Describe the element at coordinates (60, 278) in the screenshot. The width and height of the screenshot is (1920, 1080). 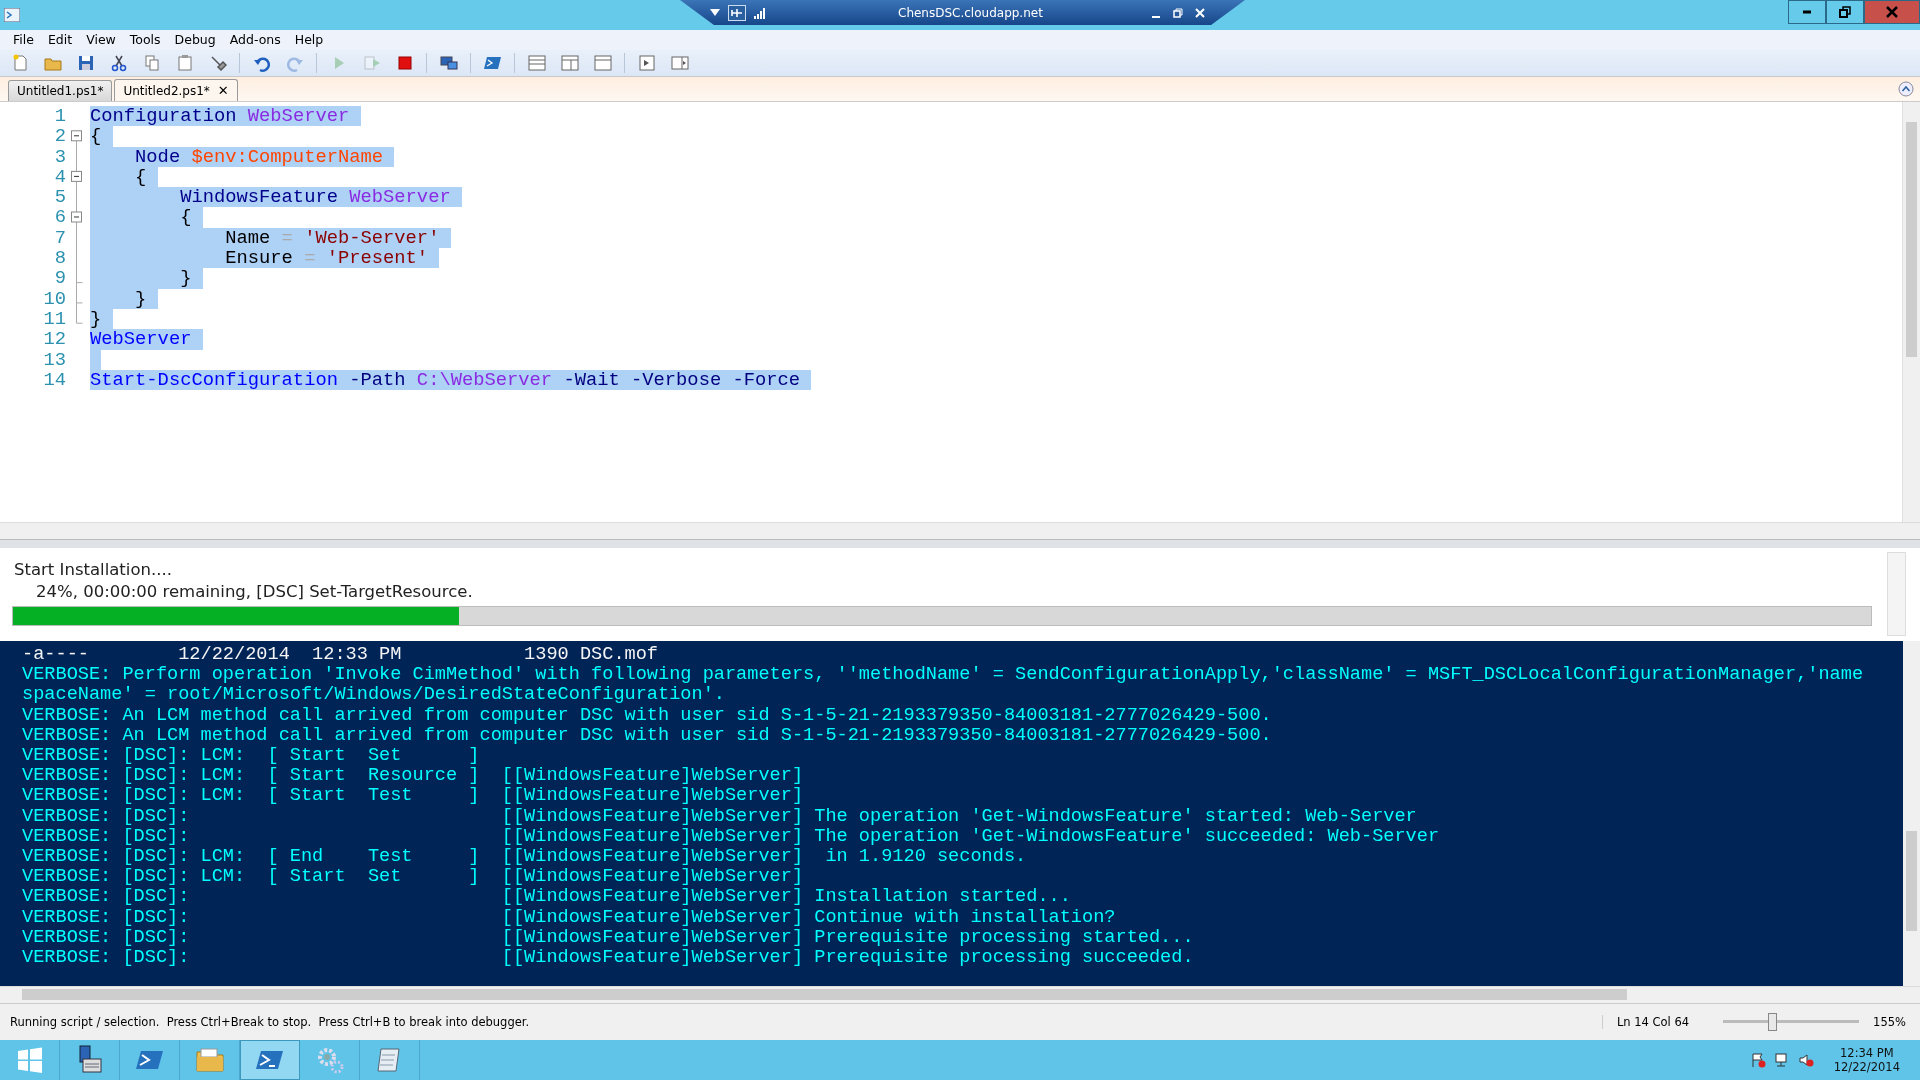
I see `line-number: 9` at that location.